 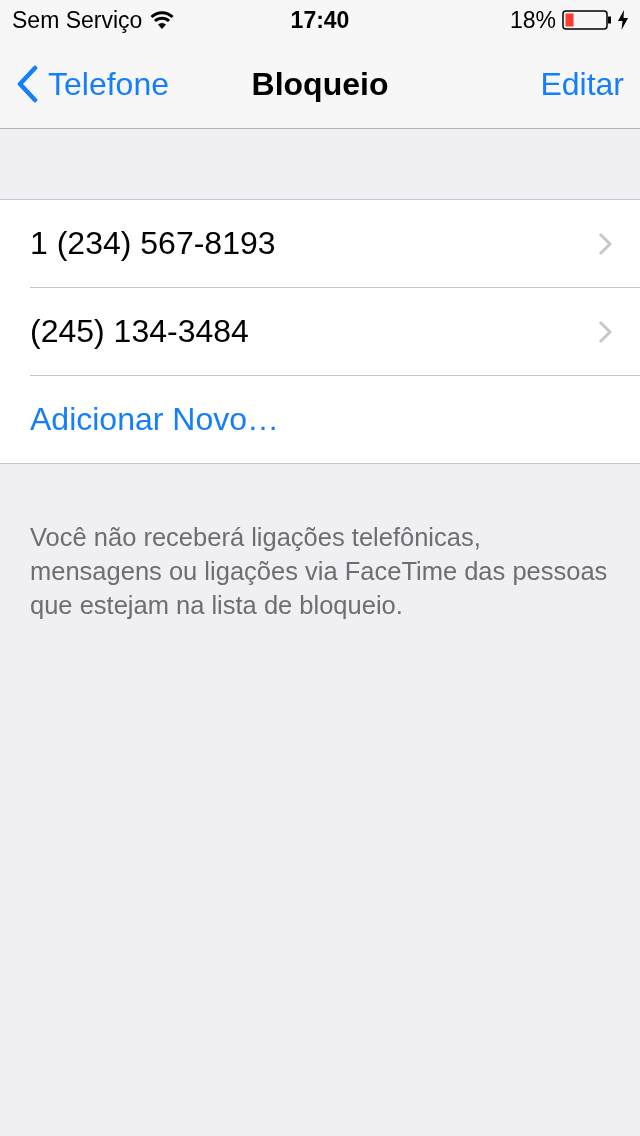 What do you see at coordinates (77, 20) in the screenshot?
I see `carrier-label: Sem Serviço` at bounding box center [77, 20].